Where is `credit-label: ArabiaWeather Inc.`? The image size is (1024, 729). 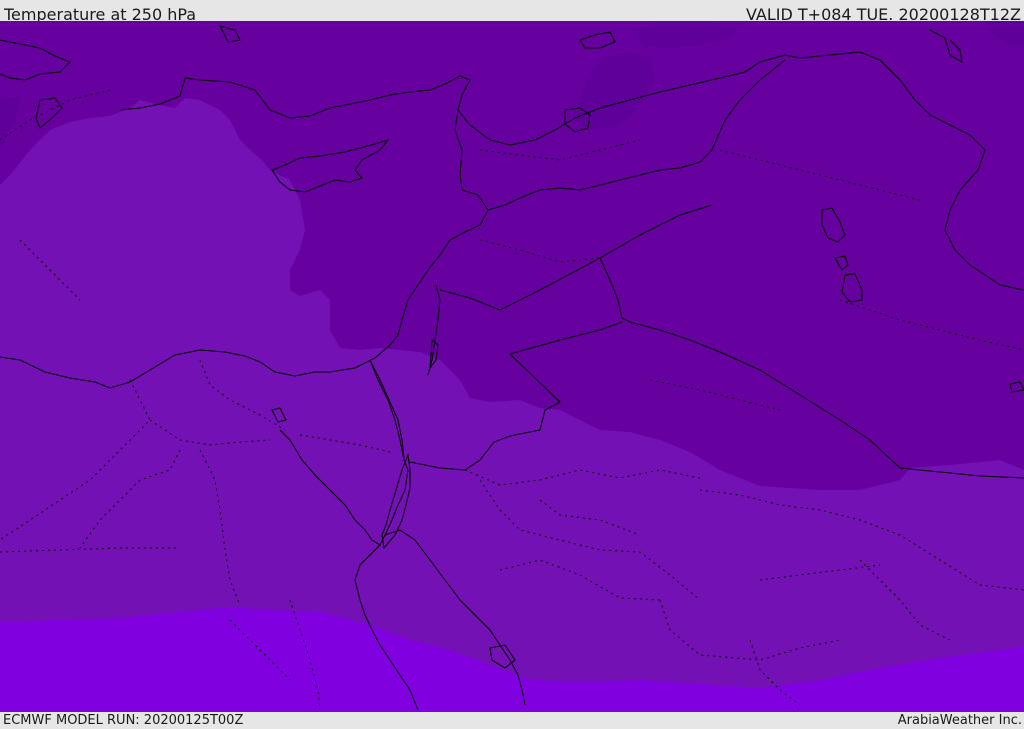
credit-label: ArabiaWeather Inc. is located at coordinates (959, 720).